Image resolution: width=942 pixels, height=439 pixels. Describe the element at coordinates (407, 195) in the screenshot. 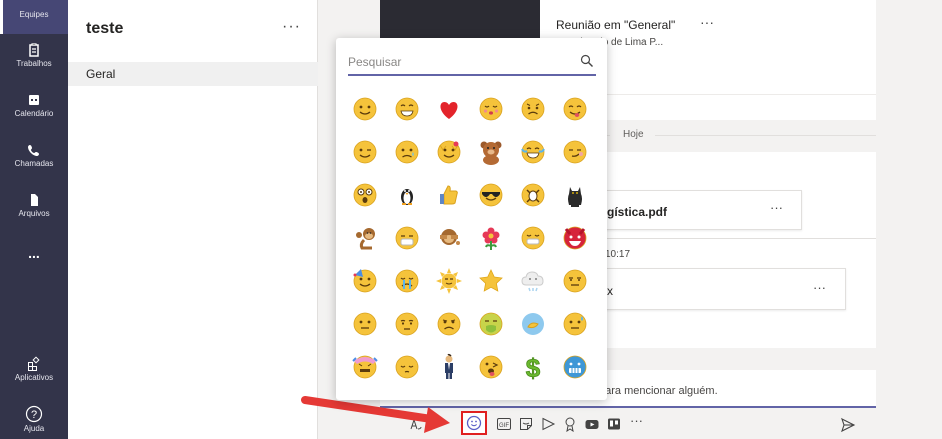

I see `emoji-penguin` at that location.